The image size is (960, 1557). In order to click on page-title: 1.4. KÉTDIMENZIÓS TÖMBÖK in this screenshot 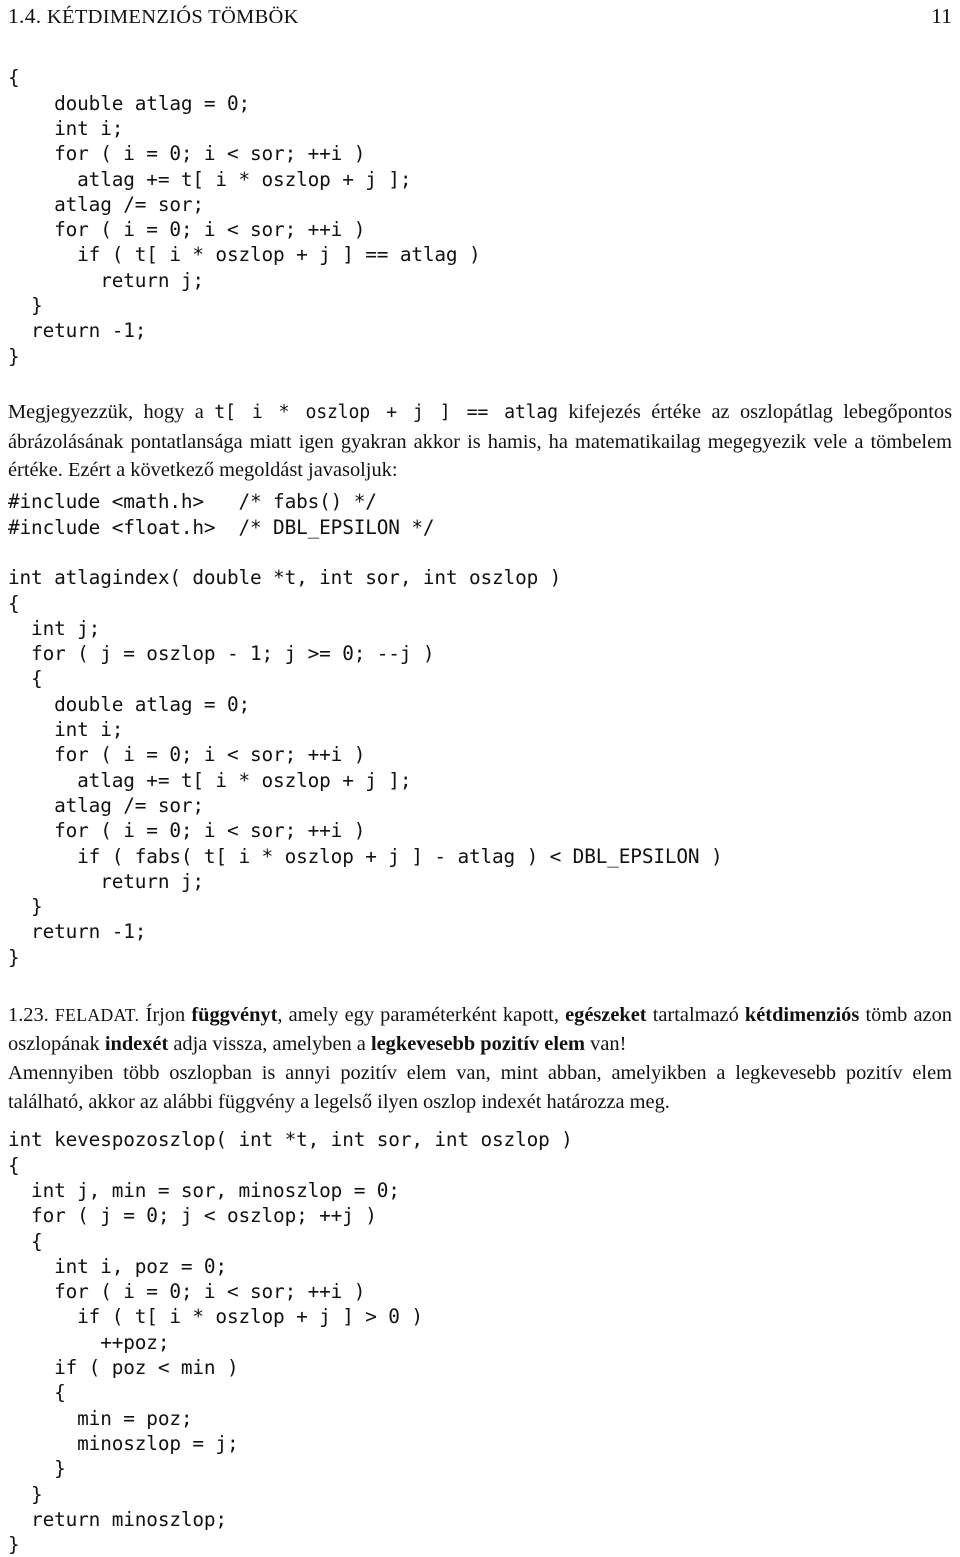, I will do `click(153, 16)`.